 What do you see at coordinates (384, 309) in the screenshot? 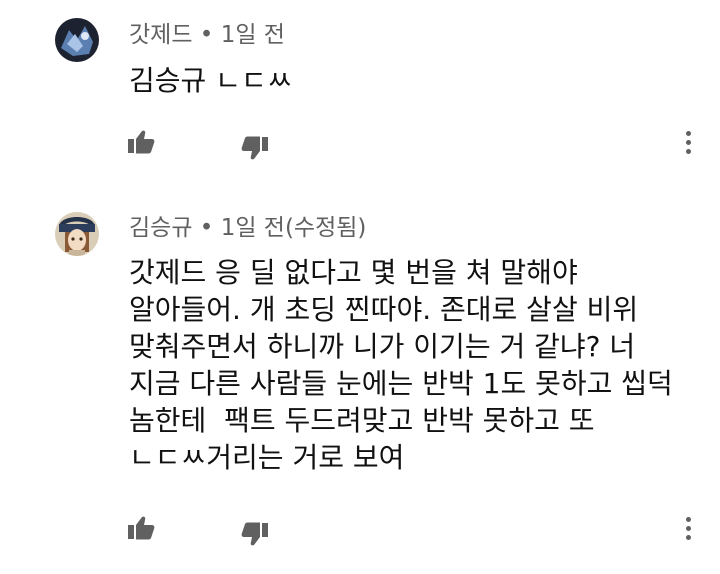
I see `comment-text-line: 알아들어. 개 초딩 찐따야. 존대로 살살 비위` at bounding box center [384, 309].